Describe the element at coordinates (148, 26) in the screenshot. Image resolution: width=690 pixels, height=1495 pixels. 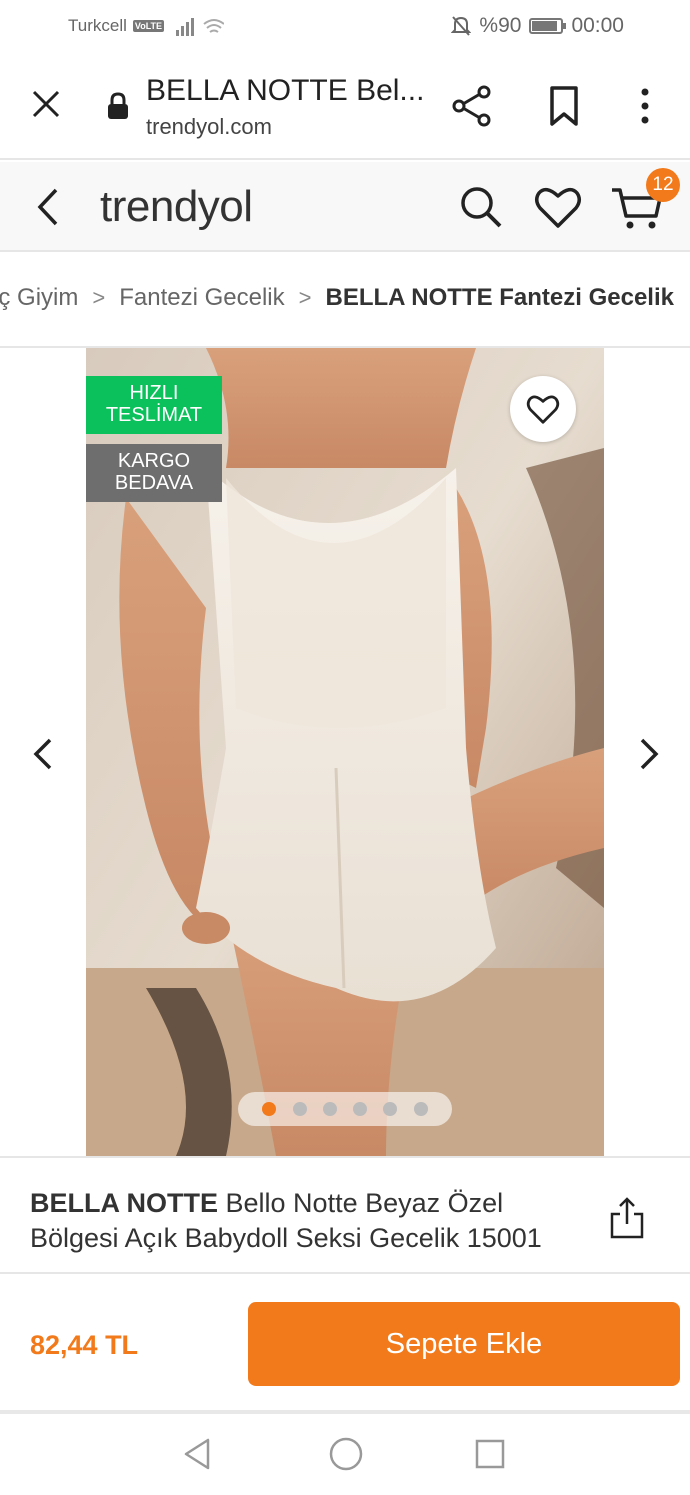
I see `volte-badge: VoLTE` at that location.